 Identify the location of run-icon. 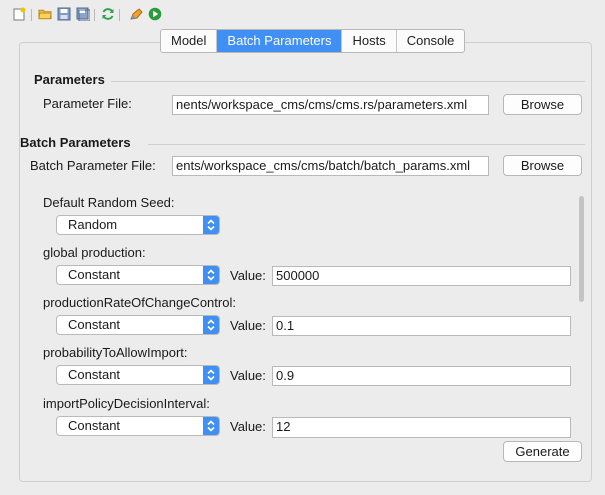
(155, 14).